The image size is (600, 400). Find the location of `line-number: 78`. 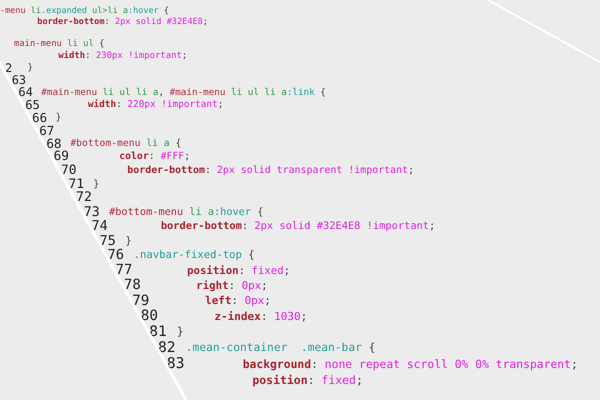

line-number: 78 is located at coordinates (132, 285).